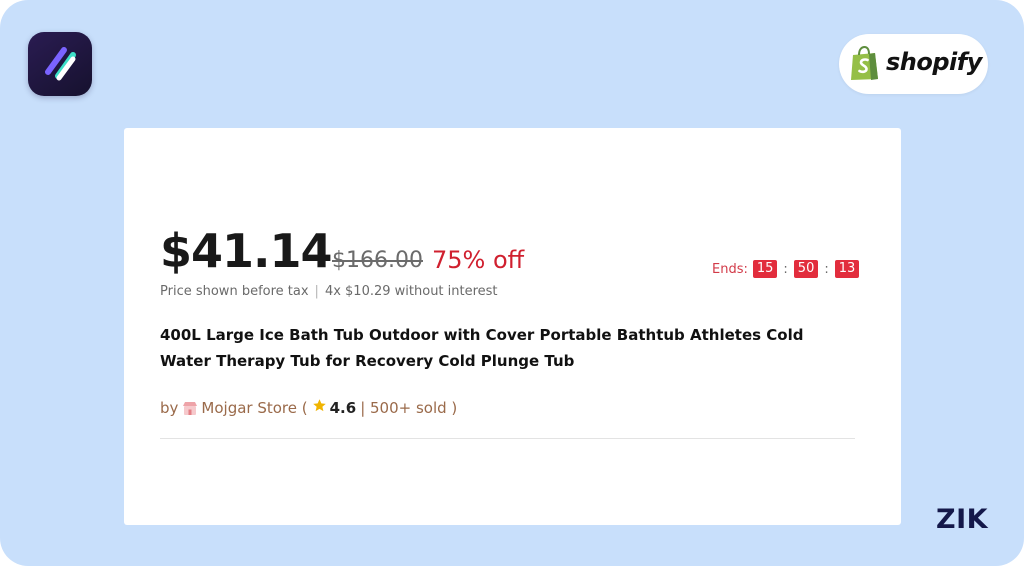  I want to click on divider, so click(507, 438).